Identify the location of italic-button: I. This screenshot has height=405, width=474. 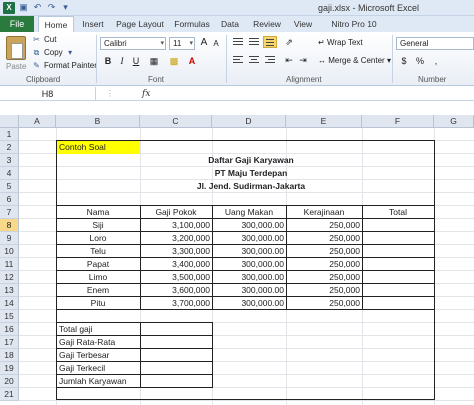
(122, 61).